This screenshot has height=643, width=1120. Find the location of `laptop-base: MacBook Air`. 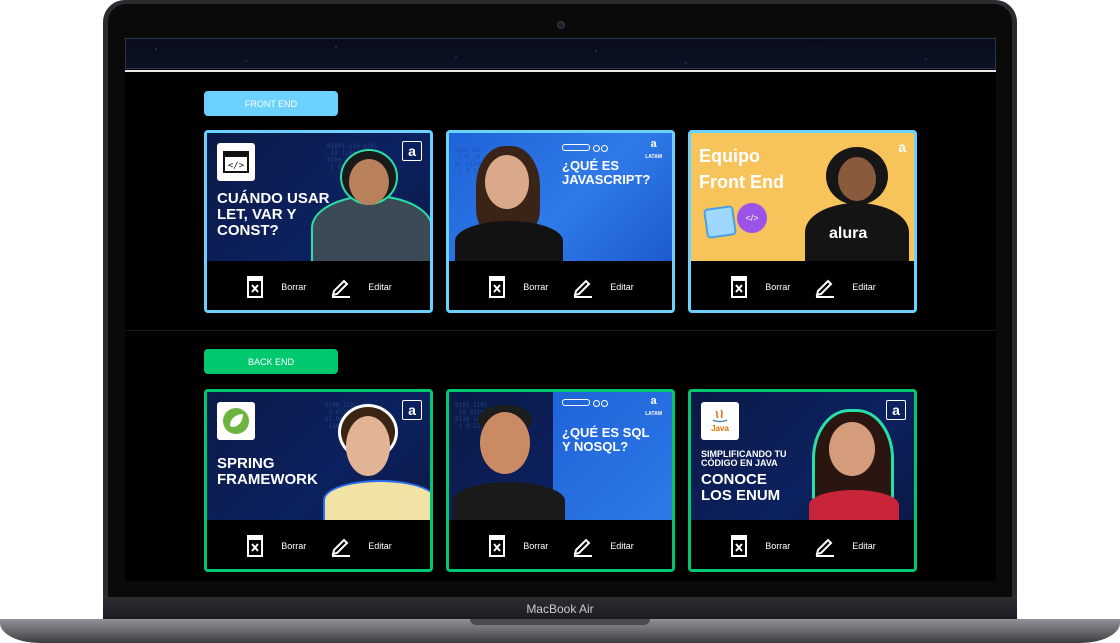

laptop-base: MacBook Air is located at coordinates (560, 620).